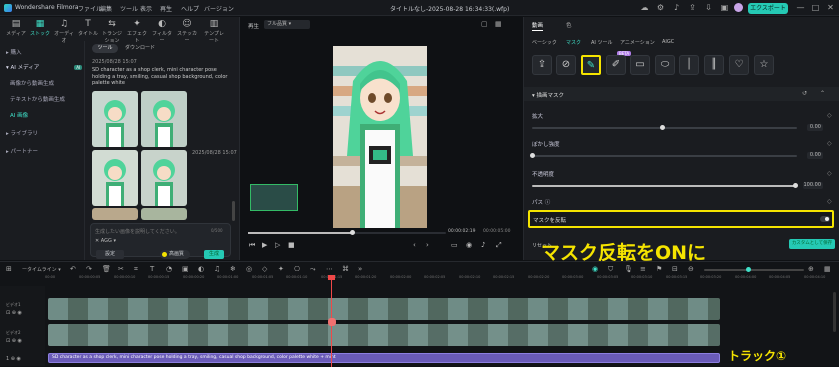 This screenshot has height=367, width=839. I want to click on nav-purchase: ▸ 購入, so click(14, 52).